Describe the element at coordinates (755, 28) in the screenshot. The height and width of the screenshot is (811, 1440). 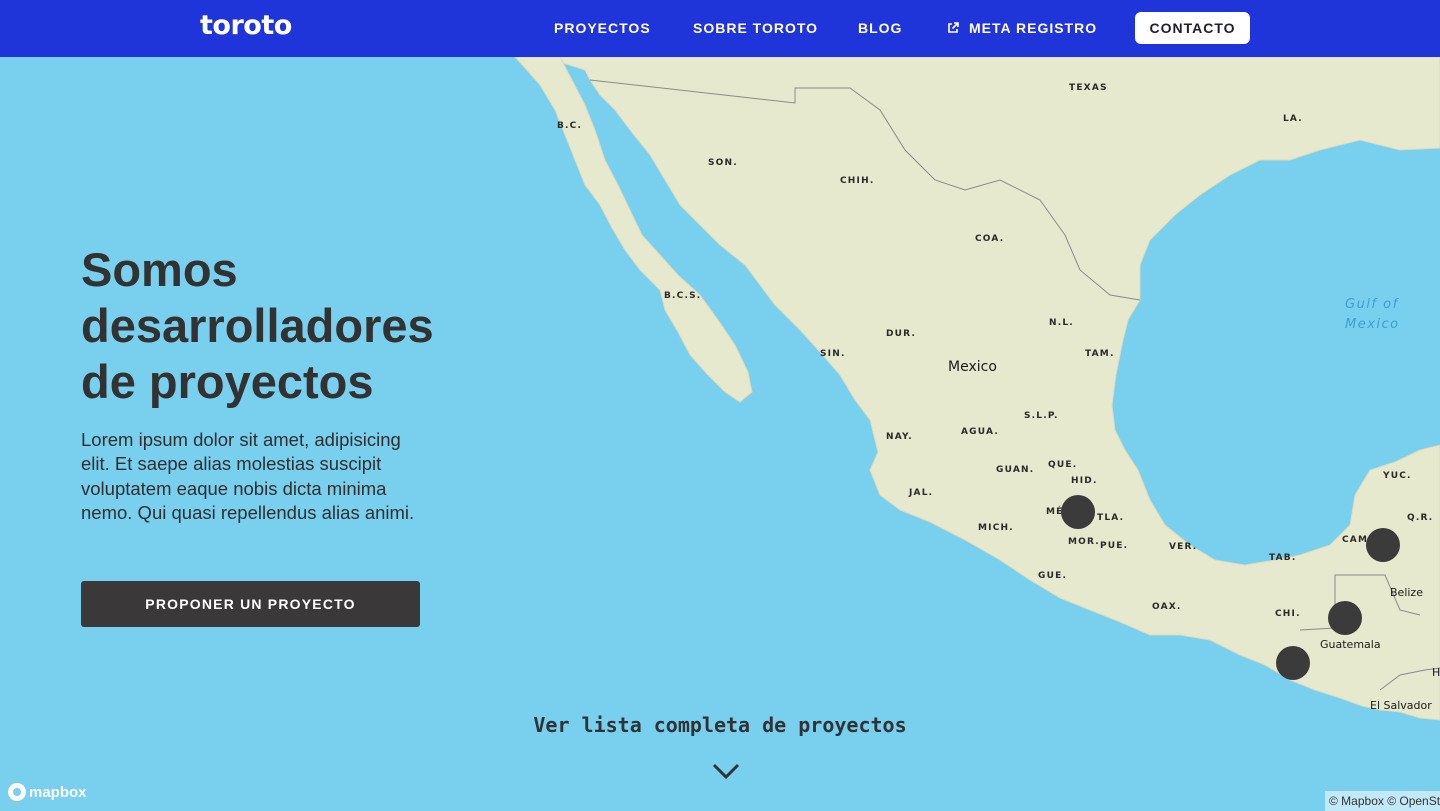
I see `nav-link-sobre-toroto: SOBRE TOROTO` at that location.